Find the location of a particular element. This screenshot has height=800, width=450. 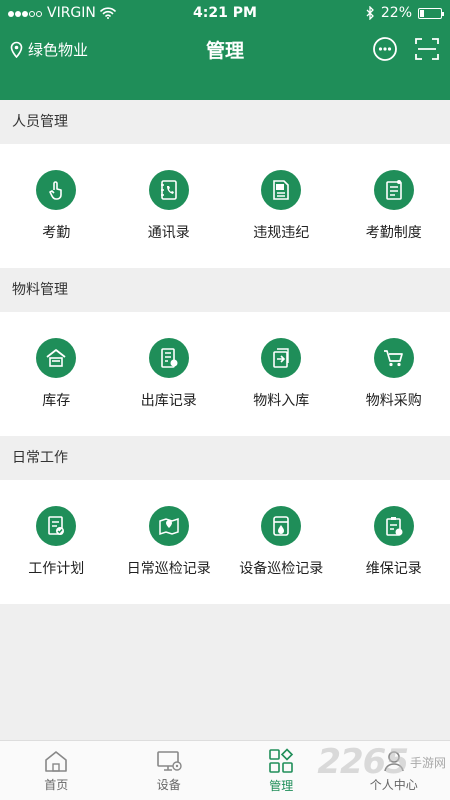

signal-strength-icon is located at coordinates (25, 13).